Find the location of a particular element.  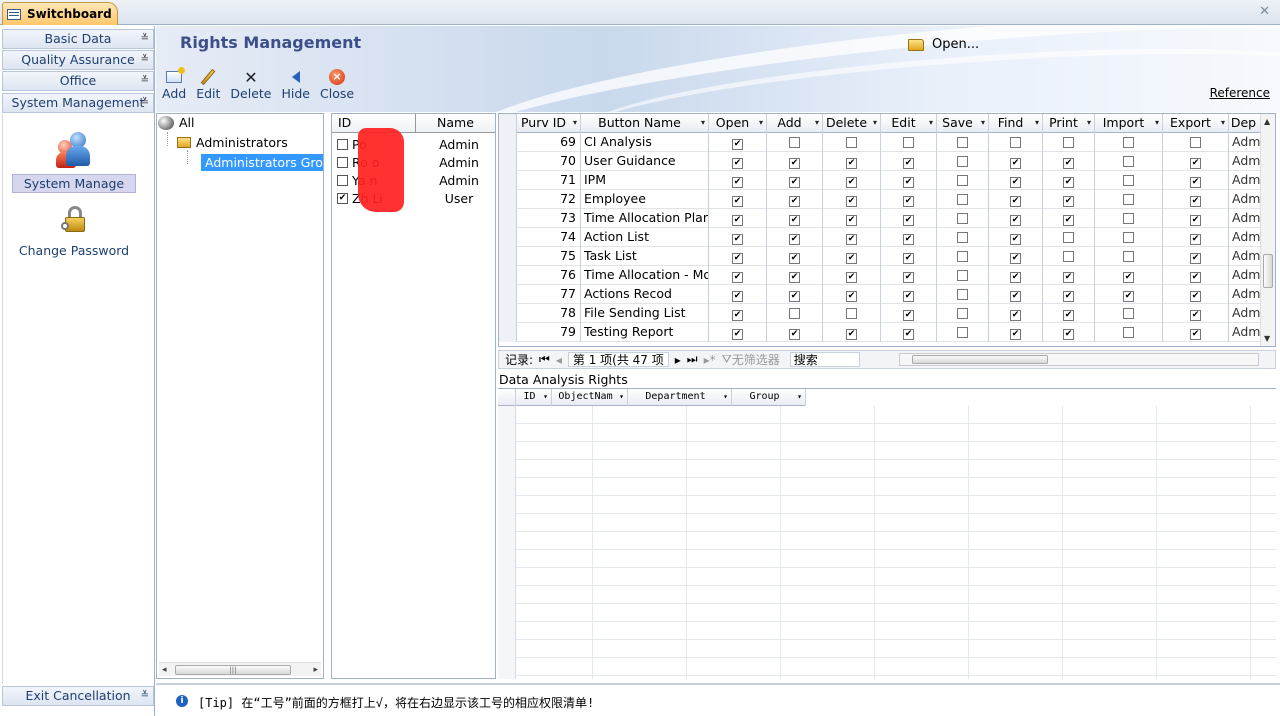

last-record-icon: ⏭ is located at coordinates (692, 359).